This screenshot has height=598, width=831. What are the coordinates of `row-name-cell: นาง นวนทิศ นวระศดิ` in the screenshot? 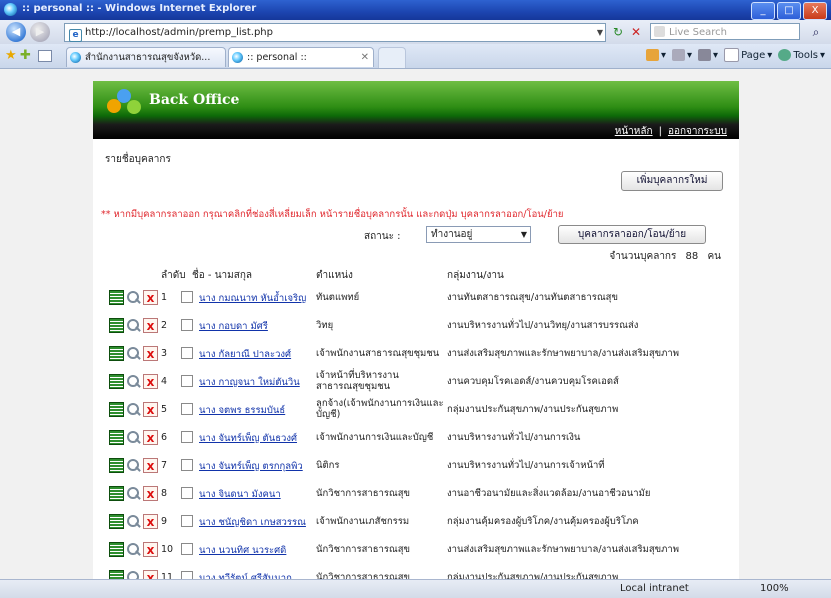 It's located at (248, 549).